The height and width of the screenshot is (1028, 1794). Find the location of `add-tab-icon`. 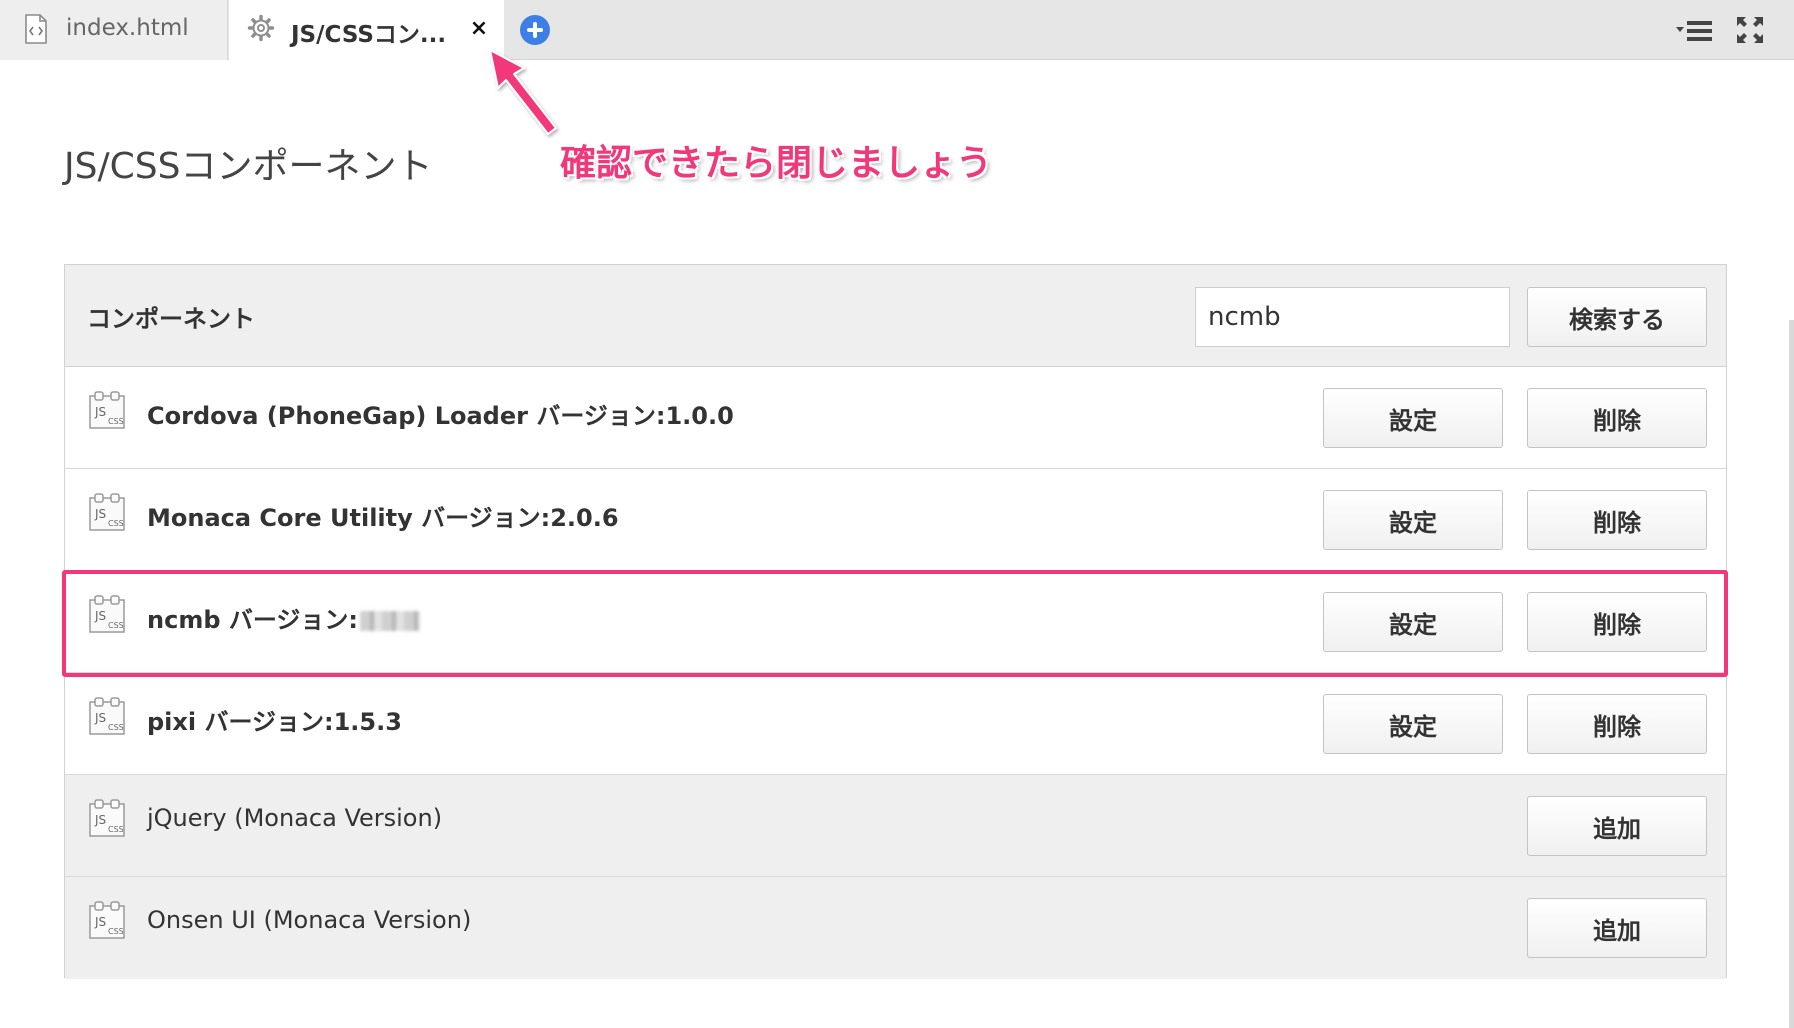

add-tab-icon is located at coordinates (535, 30).